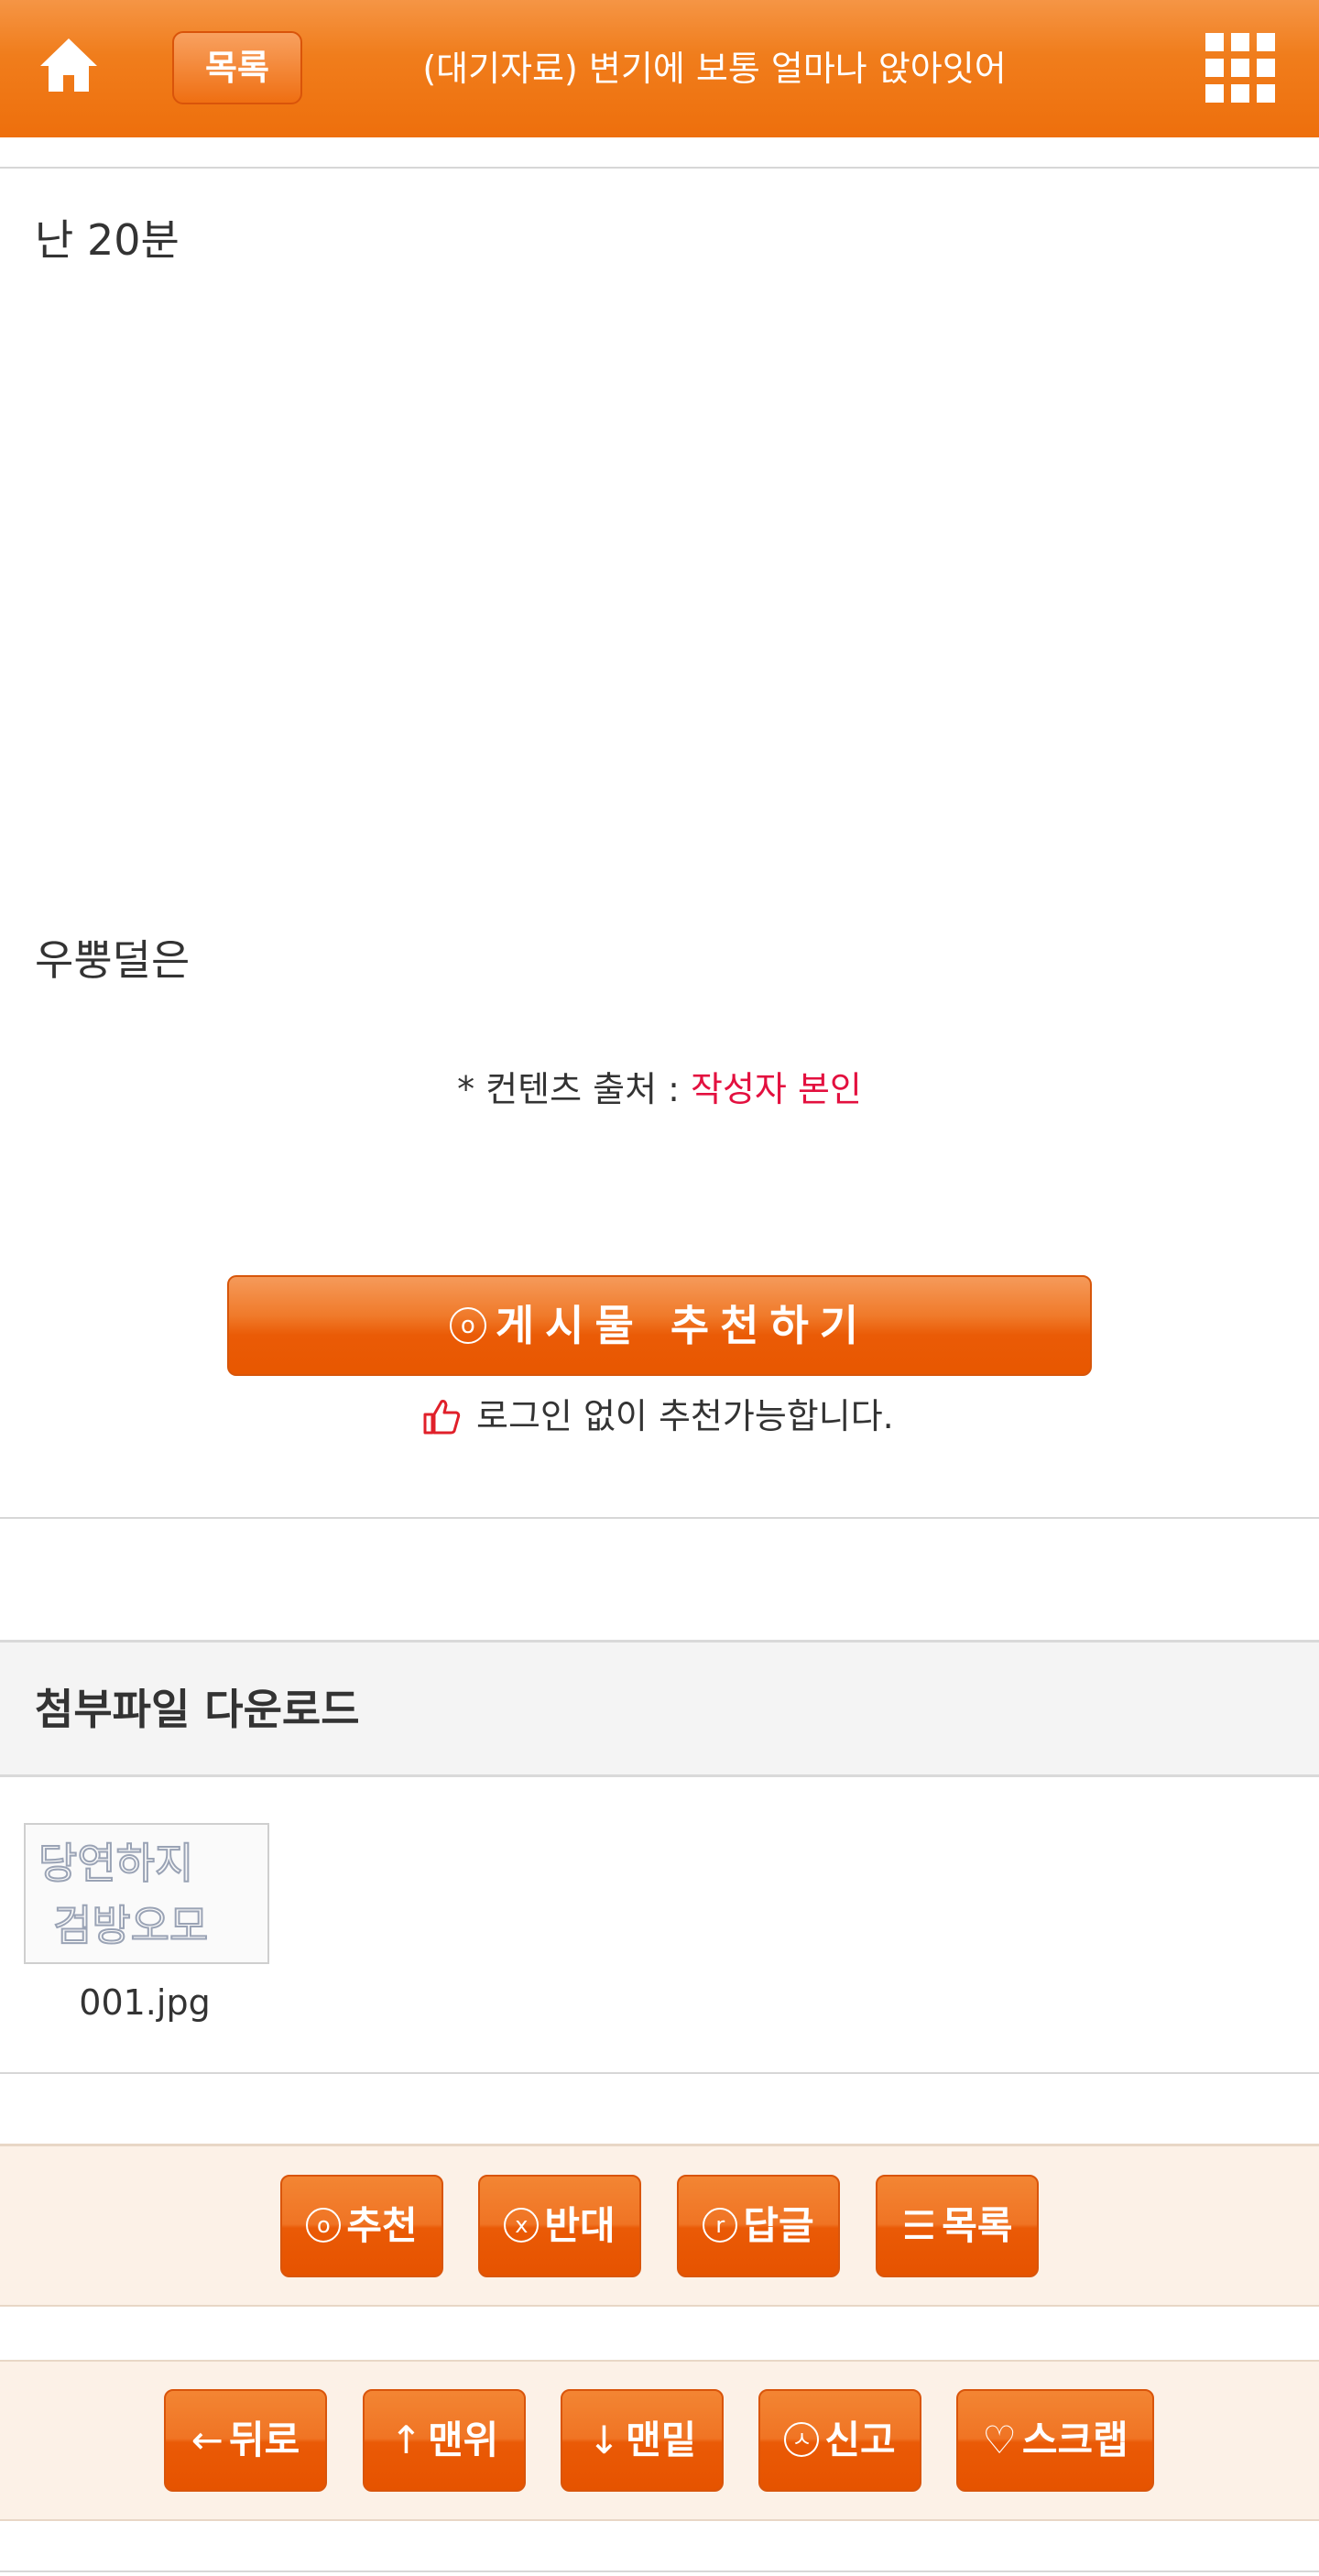  Describe the element at coordinates (130, 1926) in the screenshot. I see `thumbnail-text-2: 검방오모` at that location.